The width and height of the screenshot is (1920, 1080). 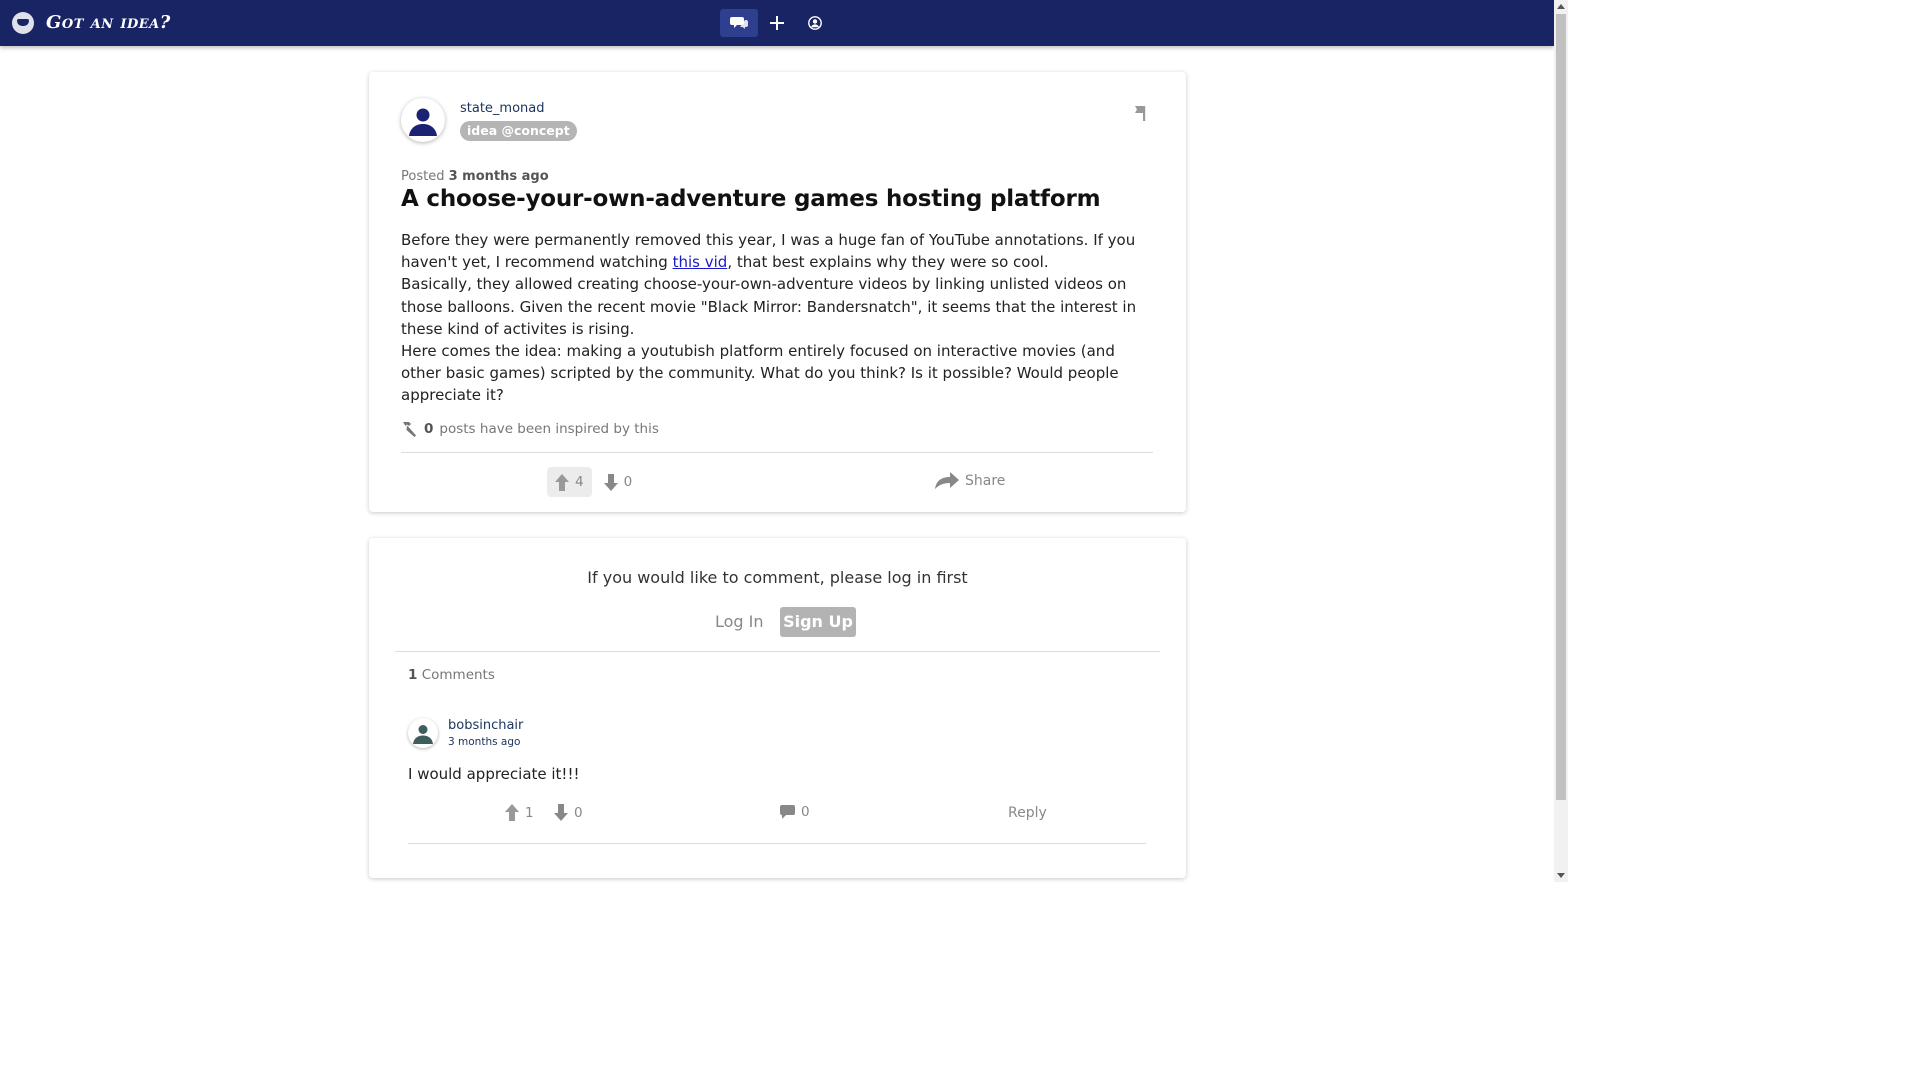 I want to click on bulb-icon, so click(x=23, y=23).